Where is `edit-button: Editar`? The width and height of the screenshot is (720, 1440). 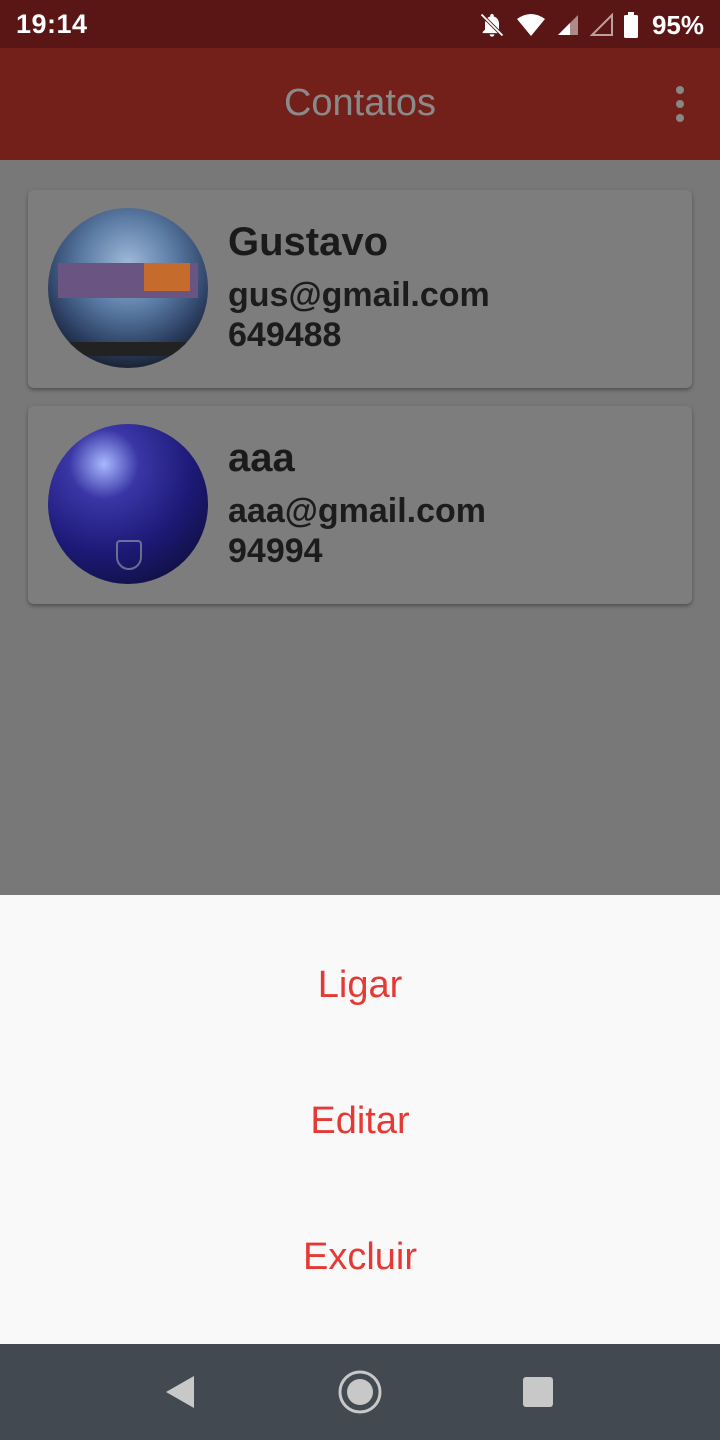
edit-button: Editar is located at coordinates (360, 1121).